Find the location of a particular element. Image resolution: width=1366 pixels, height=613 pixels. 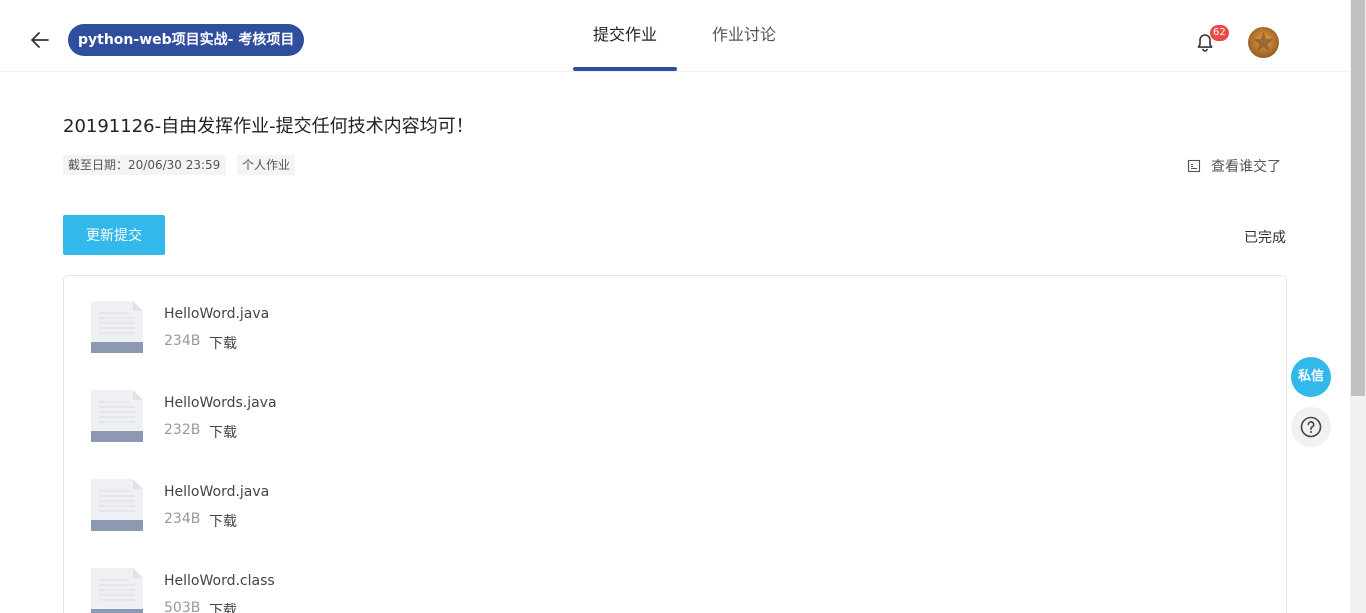

top-bar: python-web项目实战- 考核项目 提交作业 作业讨论 62 is located at coordinates (675, 36).